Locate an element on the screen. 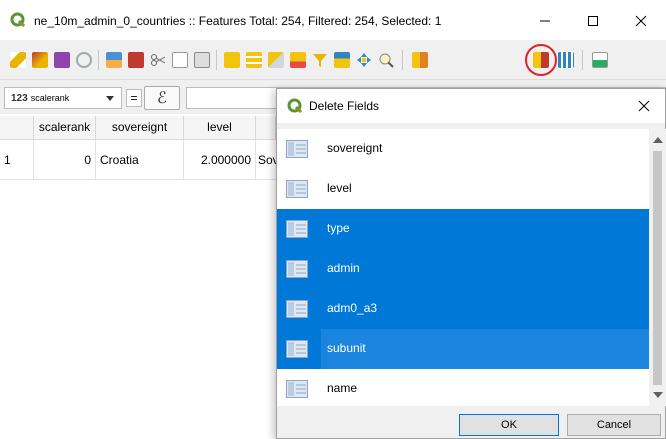 The height and width of the screenshot is (439, 666). delete-field-highlight-circle is located at coordinates (541, 60).